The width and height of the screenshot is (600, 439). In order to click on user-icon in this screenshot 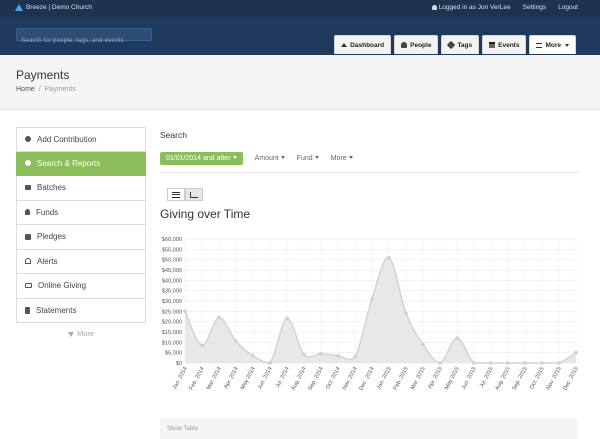, I will do `click(434, 7)`.